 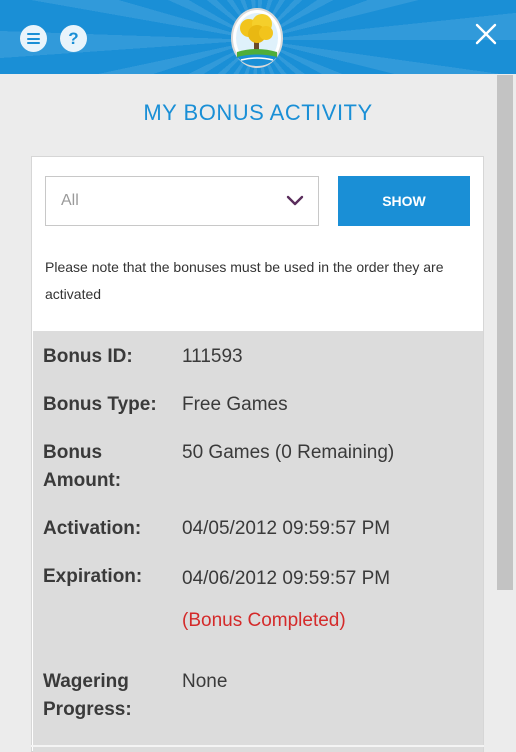 I want to click on chevron-down-icon, so click(x=295, y=200).